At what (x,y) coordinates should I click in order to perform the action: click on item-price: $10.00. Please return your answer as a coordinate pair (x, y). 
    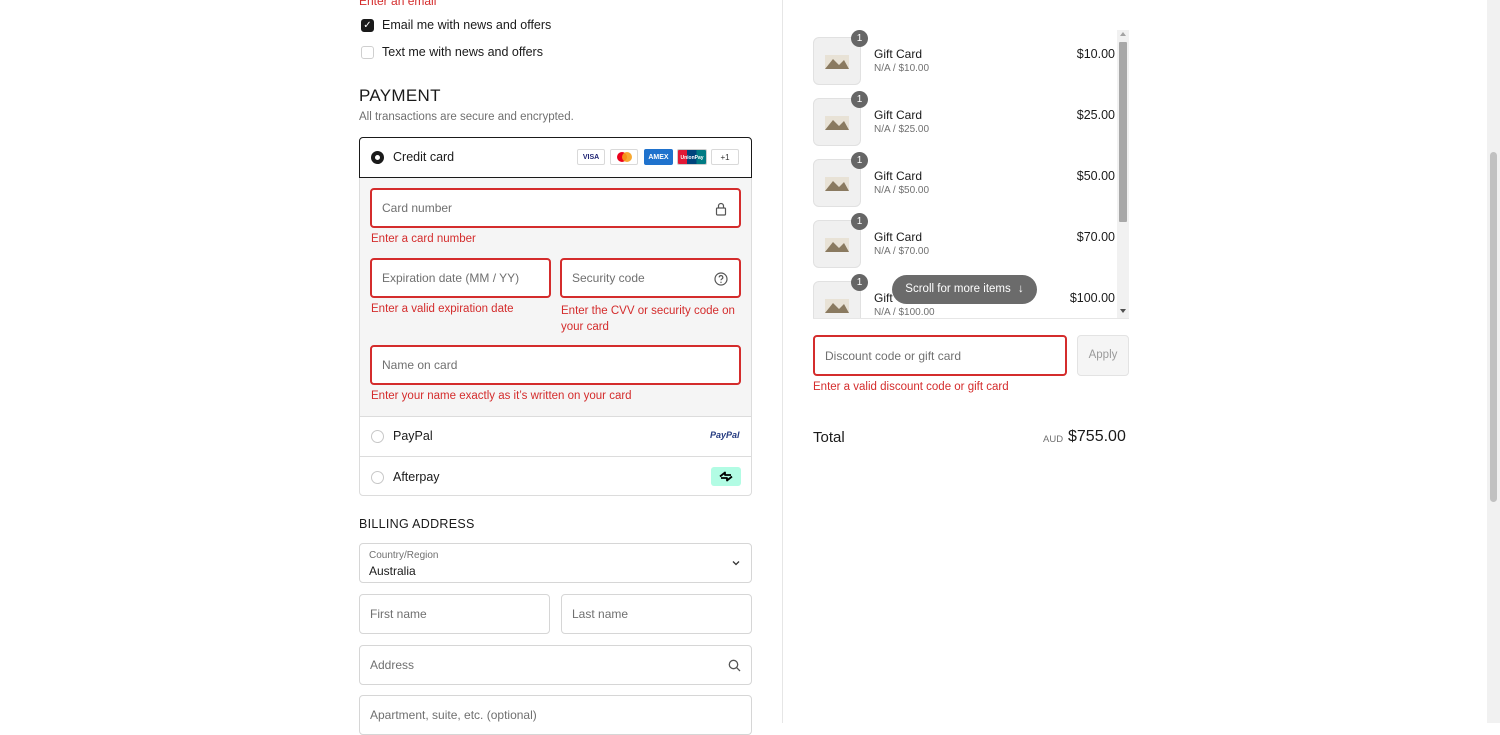
    Looking at the image, I should click on (1095, 54).